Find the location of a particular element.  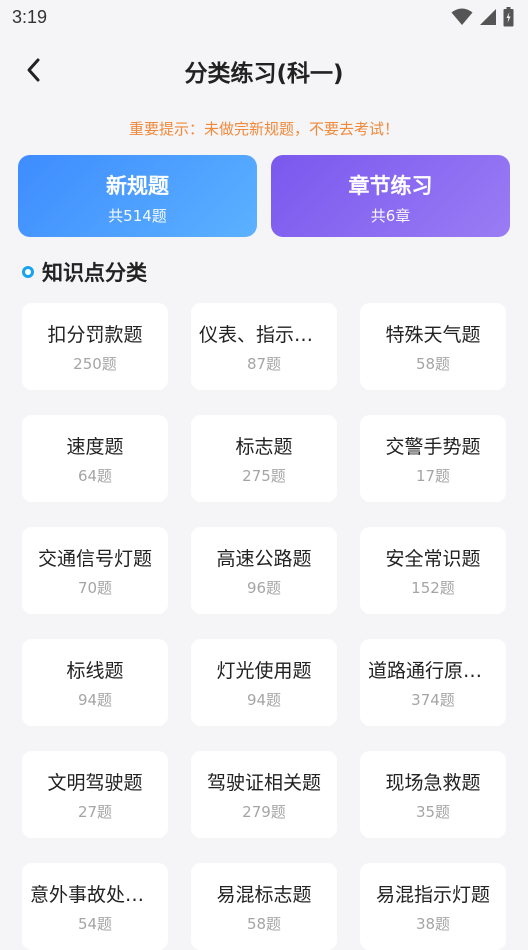

category-tile: 易混指示灯题 38题 is located at coordinates (433, 906).